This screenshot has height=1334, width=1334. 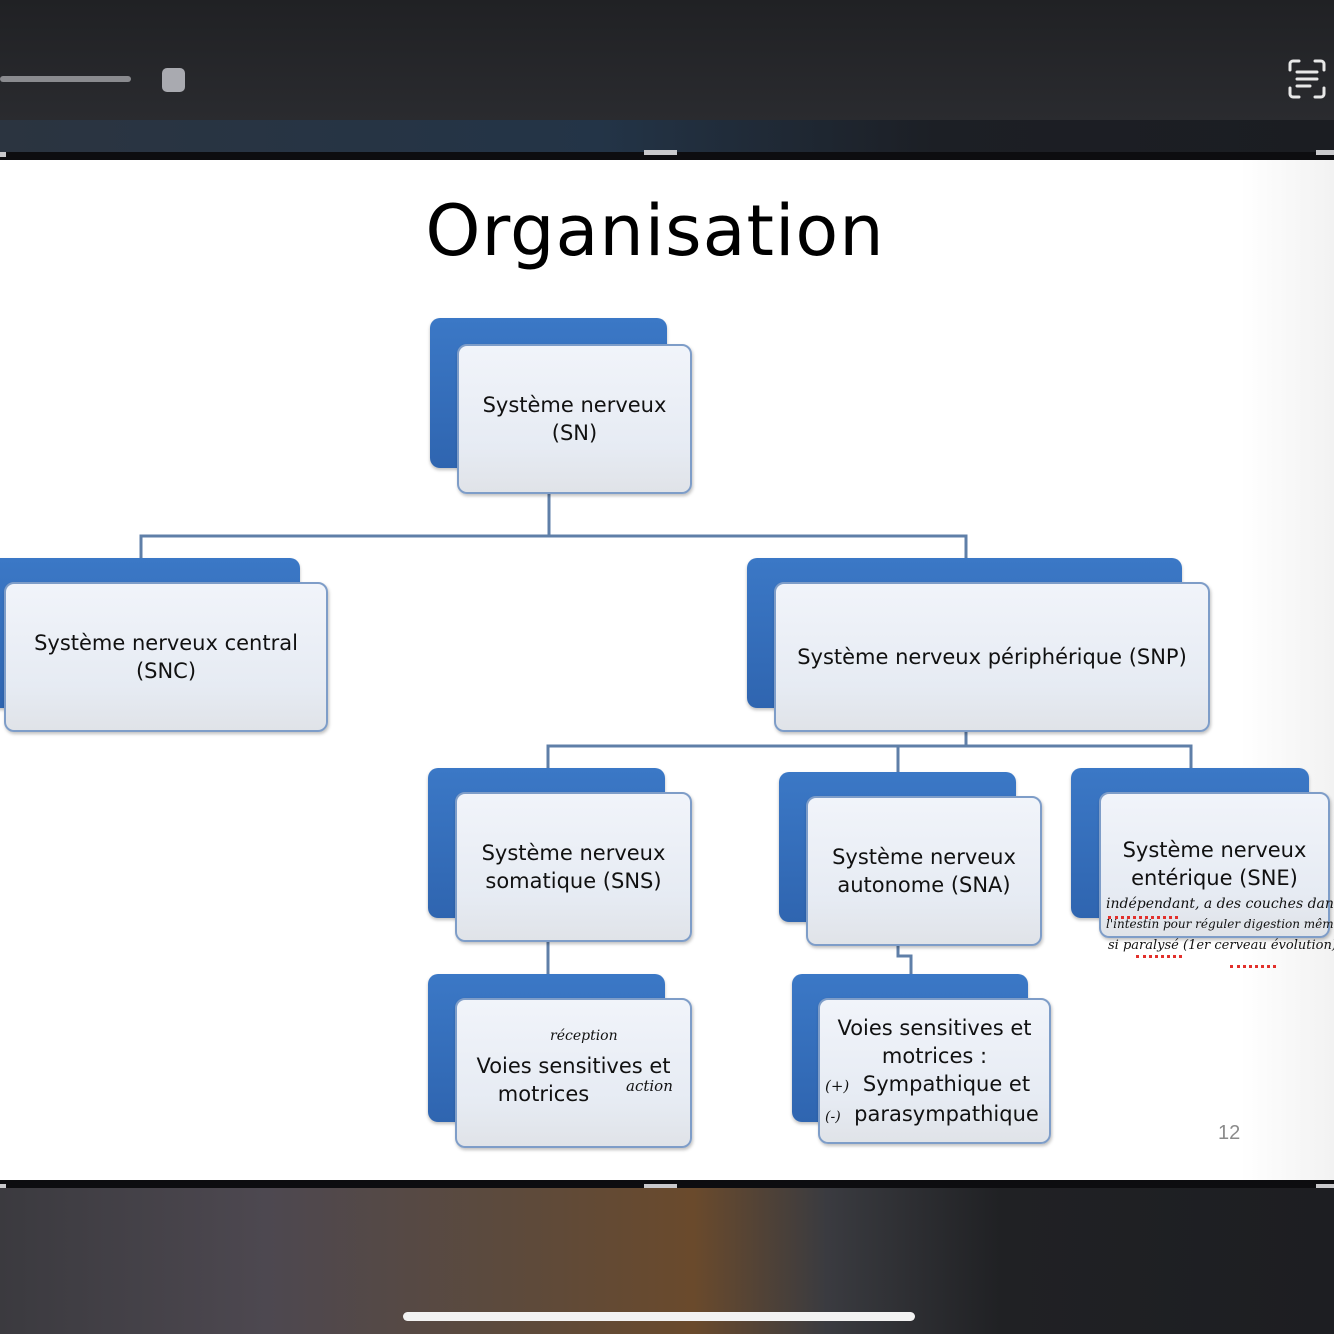 What do you see at coordinates (1214, 864) in the screenshot?
I see `node-sne-label: Système nerveux entérique (SNE)` at bounding box center [1214, 864].